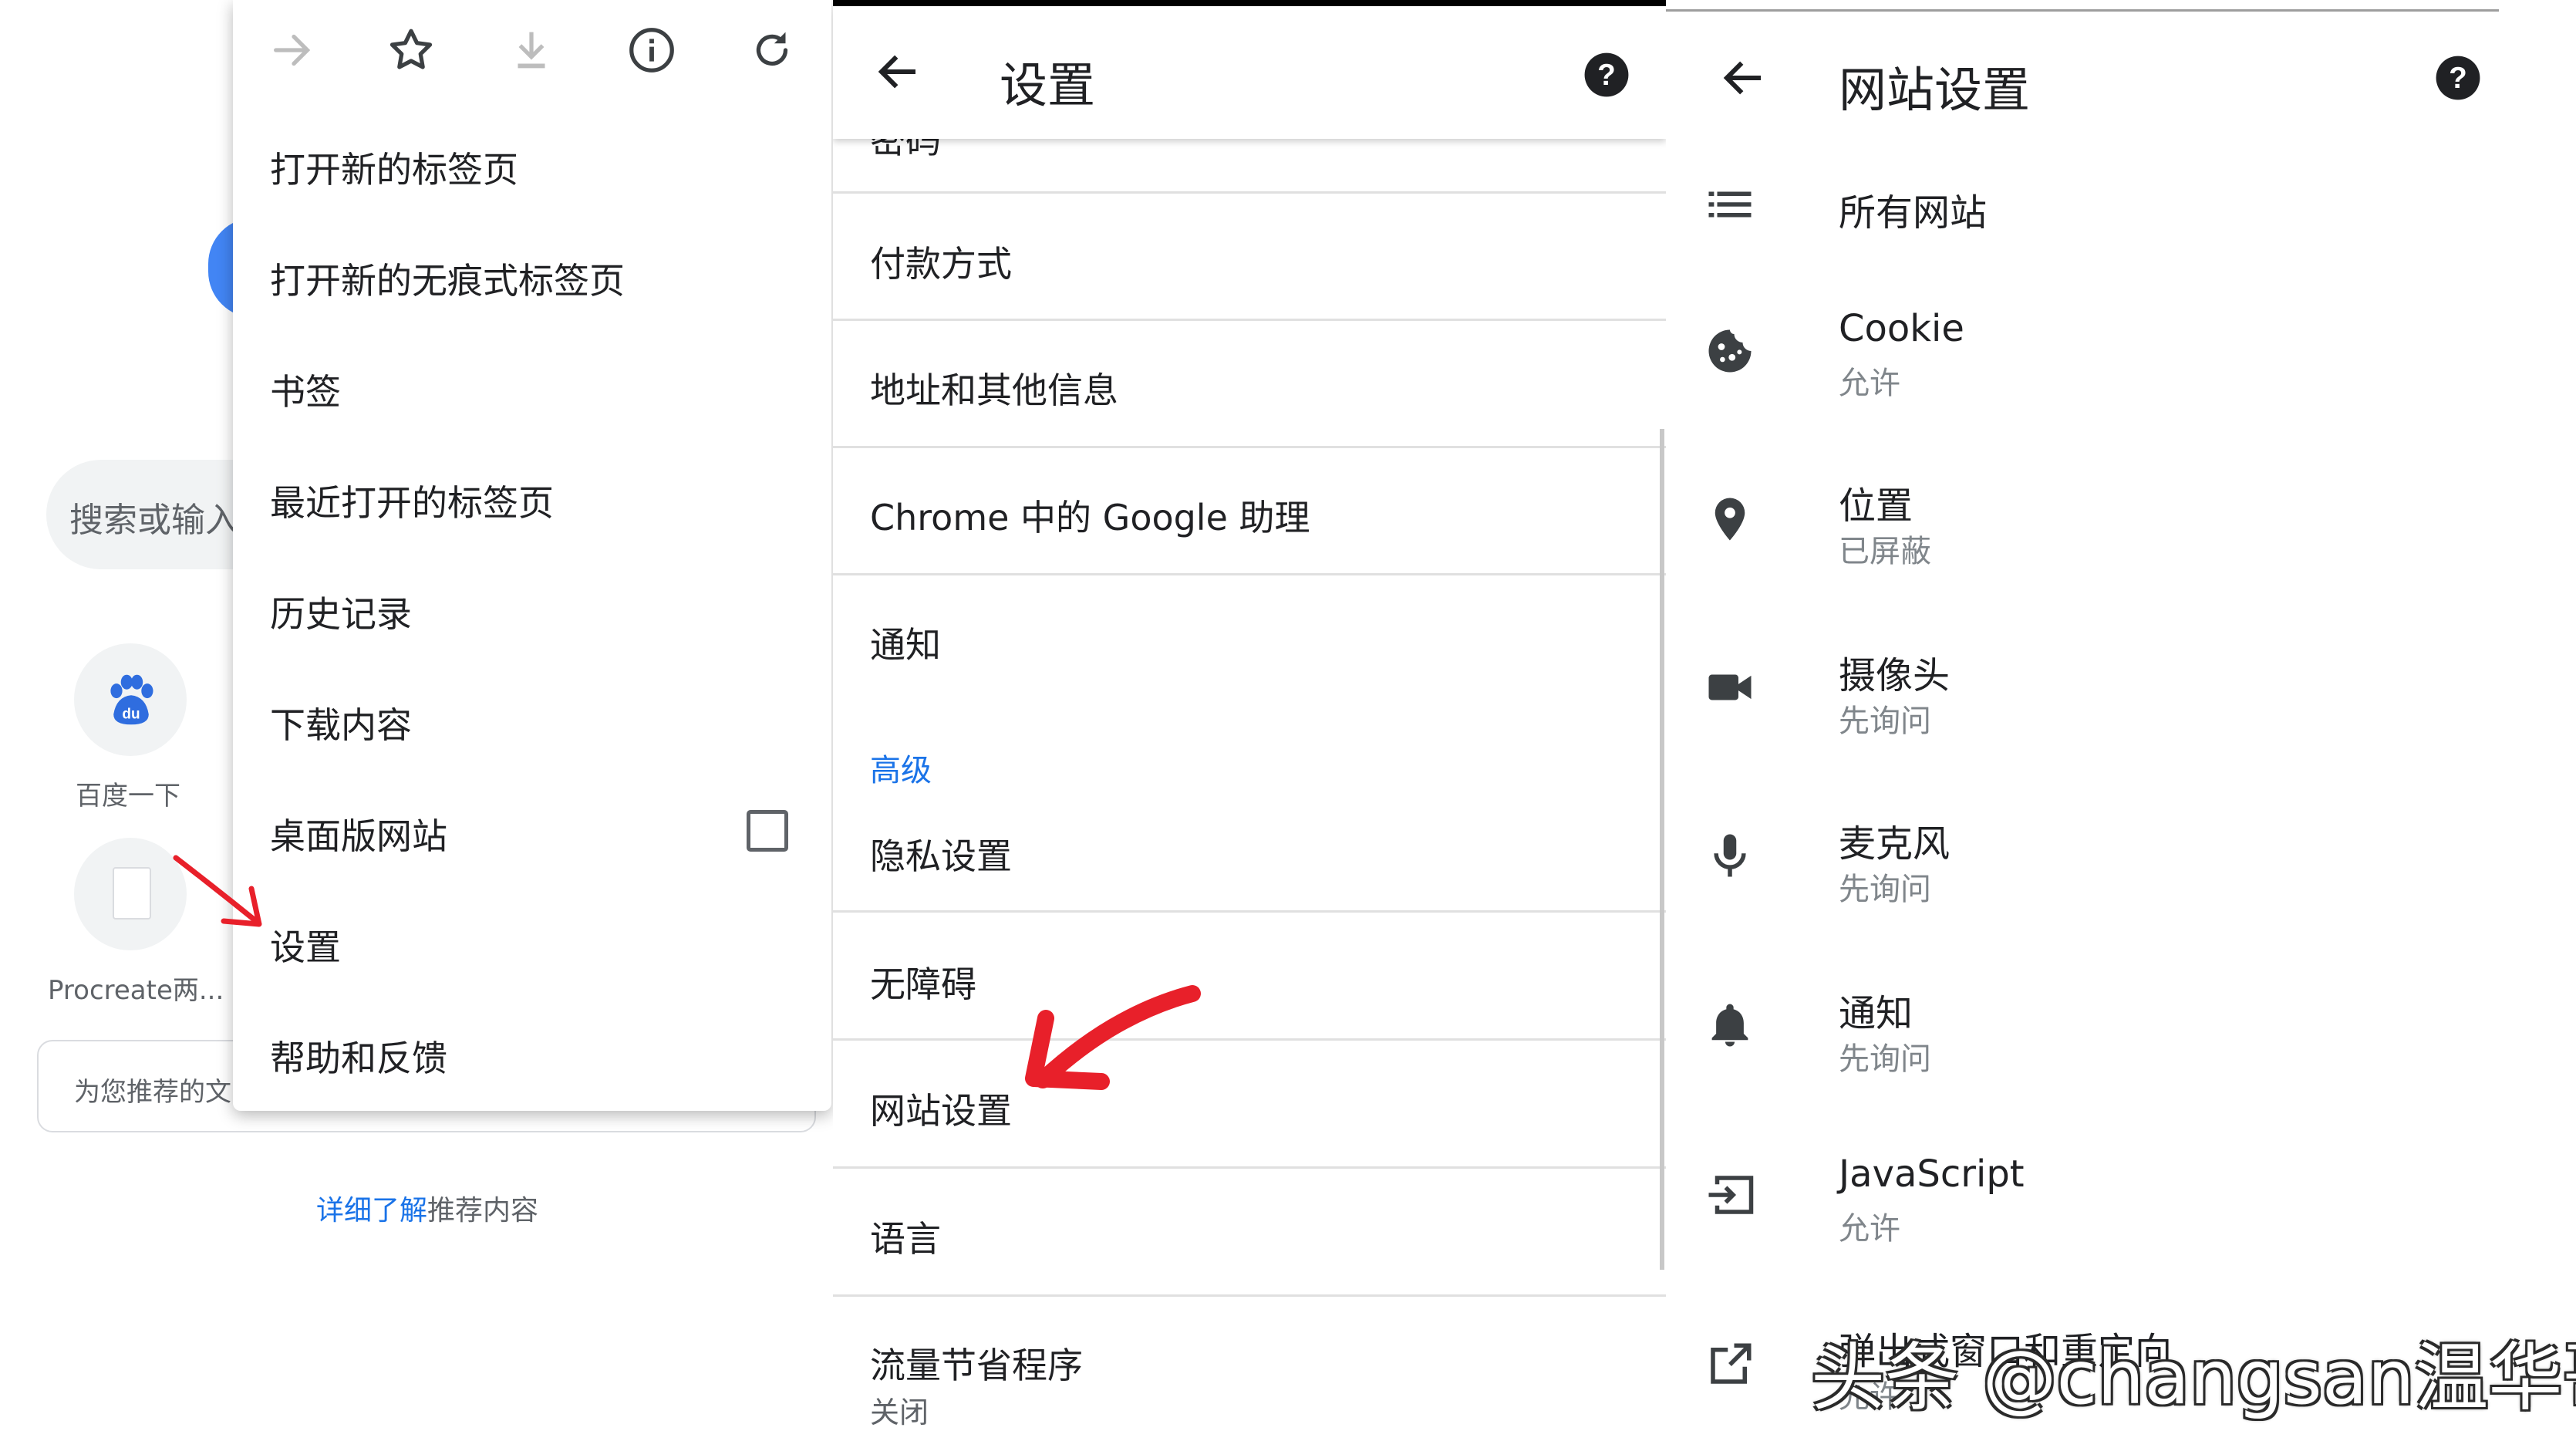 This screenshot has width=2576, height=1441. What do you see at coordinates (341, 611) in the screenshot?
I see `menu-item-history: 历史记录` at bounding box center [341, 611].